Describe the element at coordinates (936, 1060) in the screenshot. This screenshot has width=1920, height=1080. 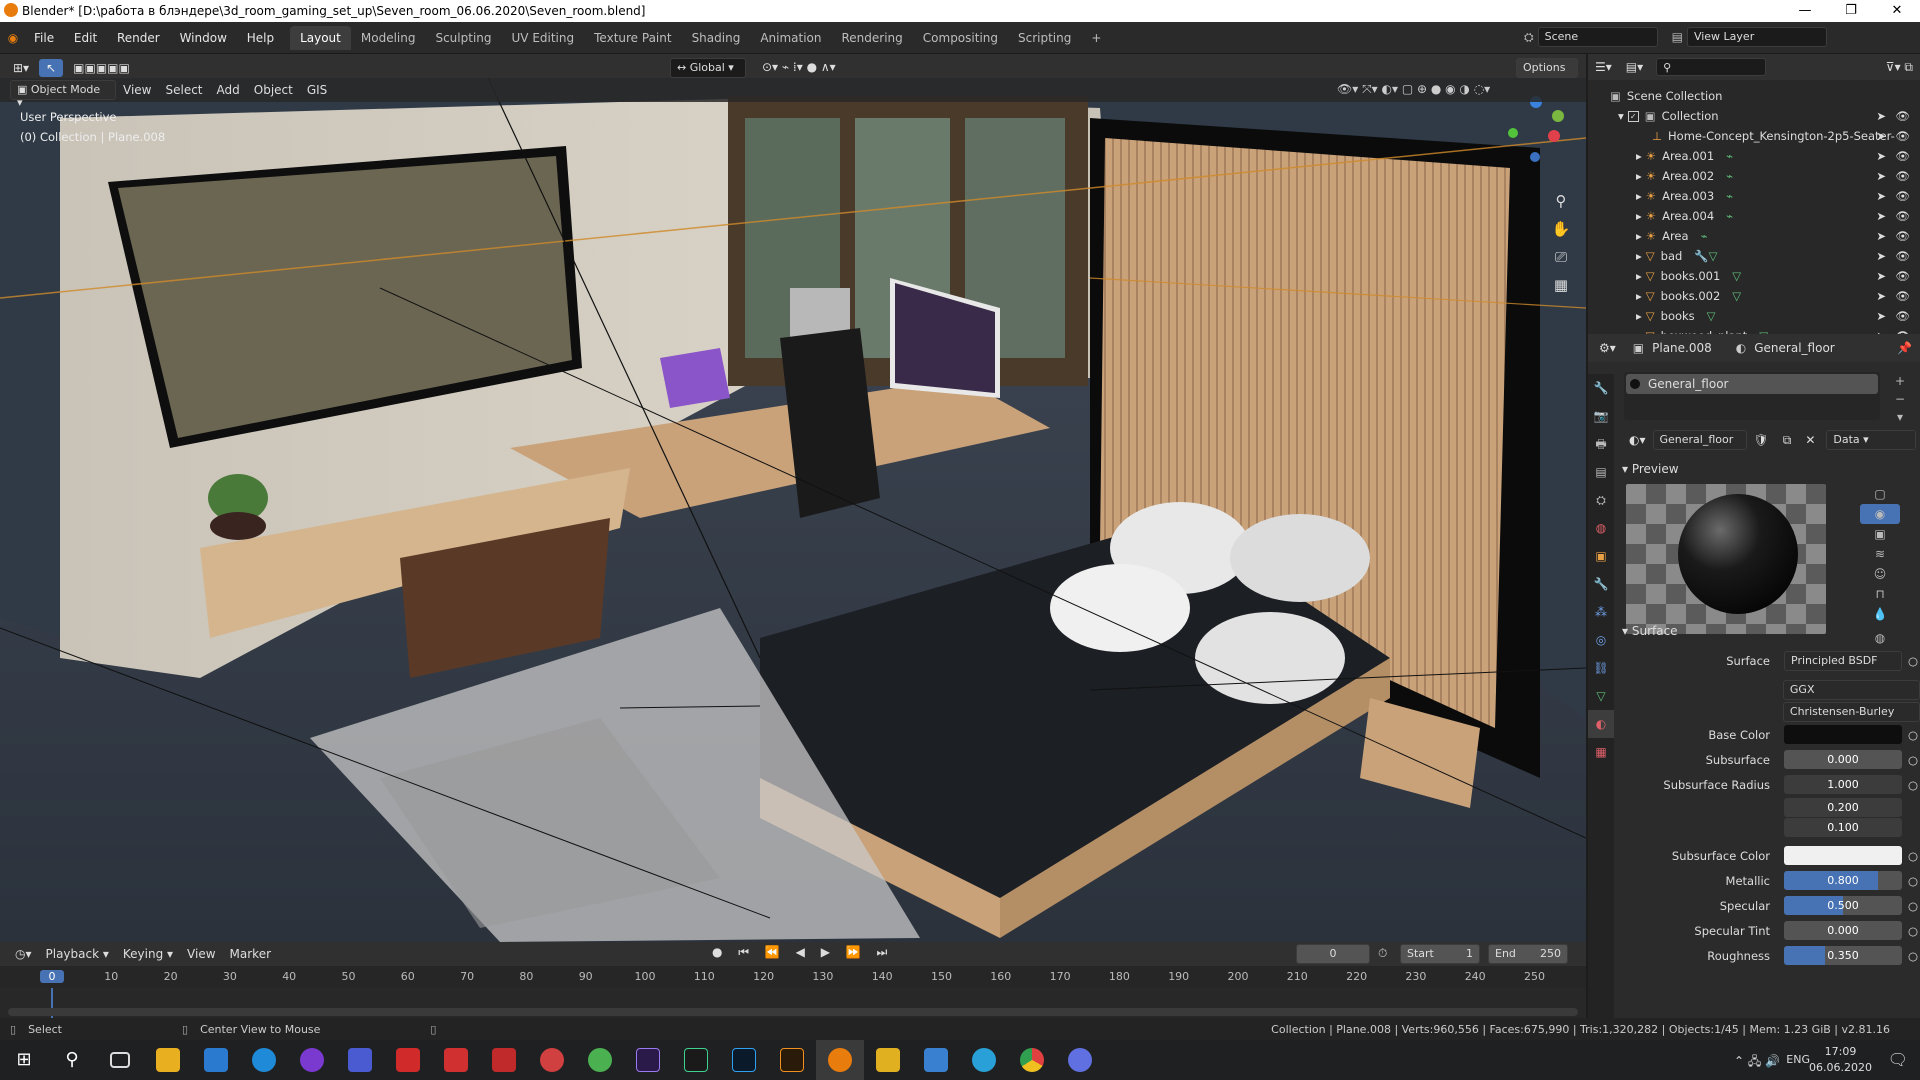
I see `app-swirl-icon` at that location.